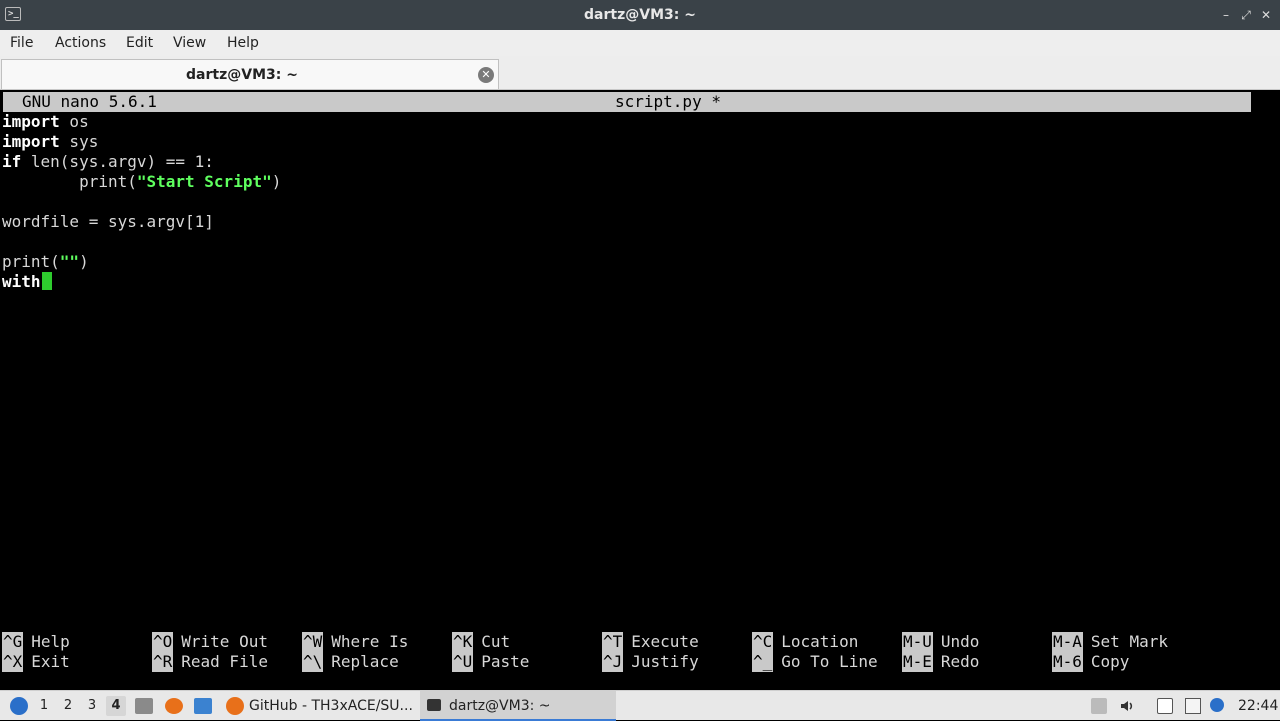 The image size is (1280, 721). I want to click on code-line: if len(sys.argv) == 1:, so click(141, 162).